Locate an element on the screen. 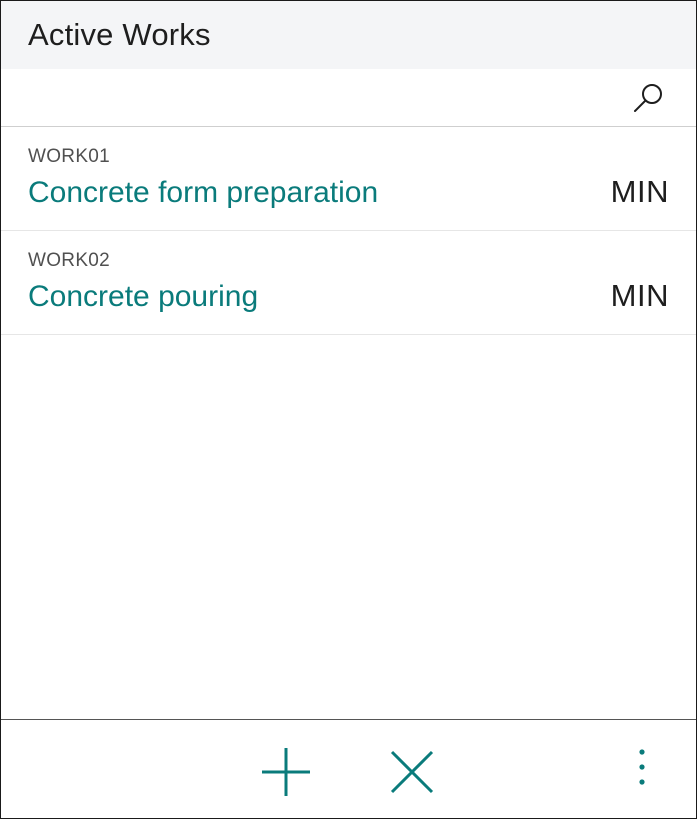 The image size is (697, 819). list-item: WORK01 Concrete form preparation MIN is located at coordinates (348, 179).